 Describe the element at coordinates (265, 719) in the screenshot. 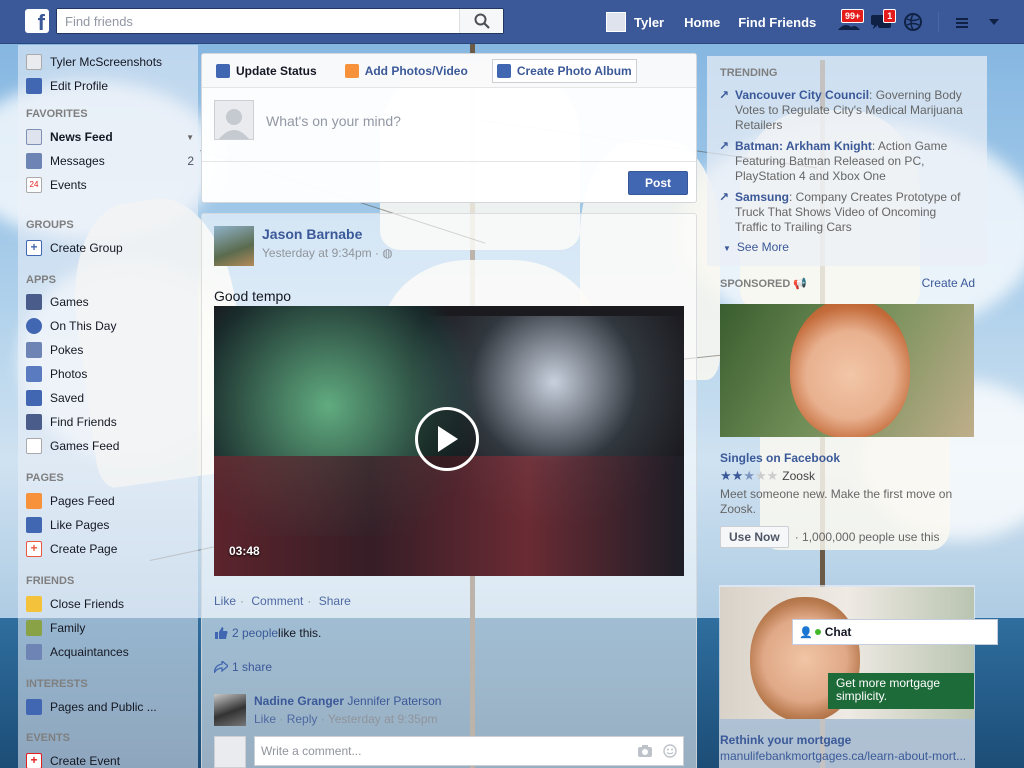

I see `comment-like-link: Like` at that location.